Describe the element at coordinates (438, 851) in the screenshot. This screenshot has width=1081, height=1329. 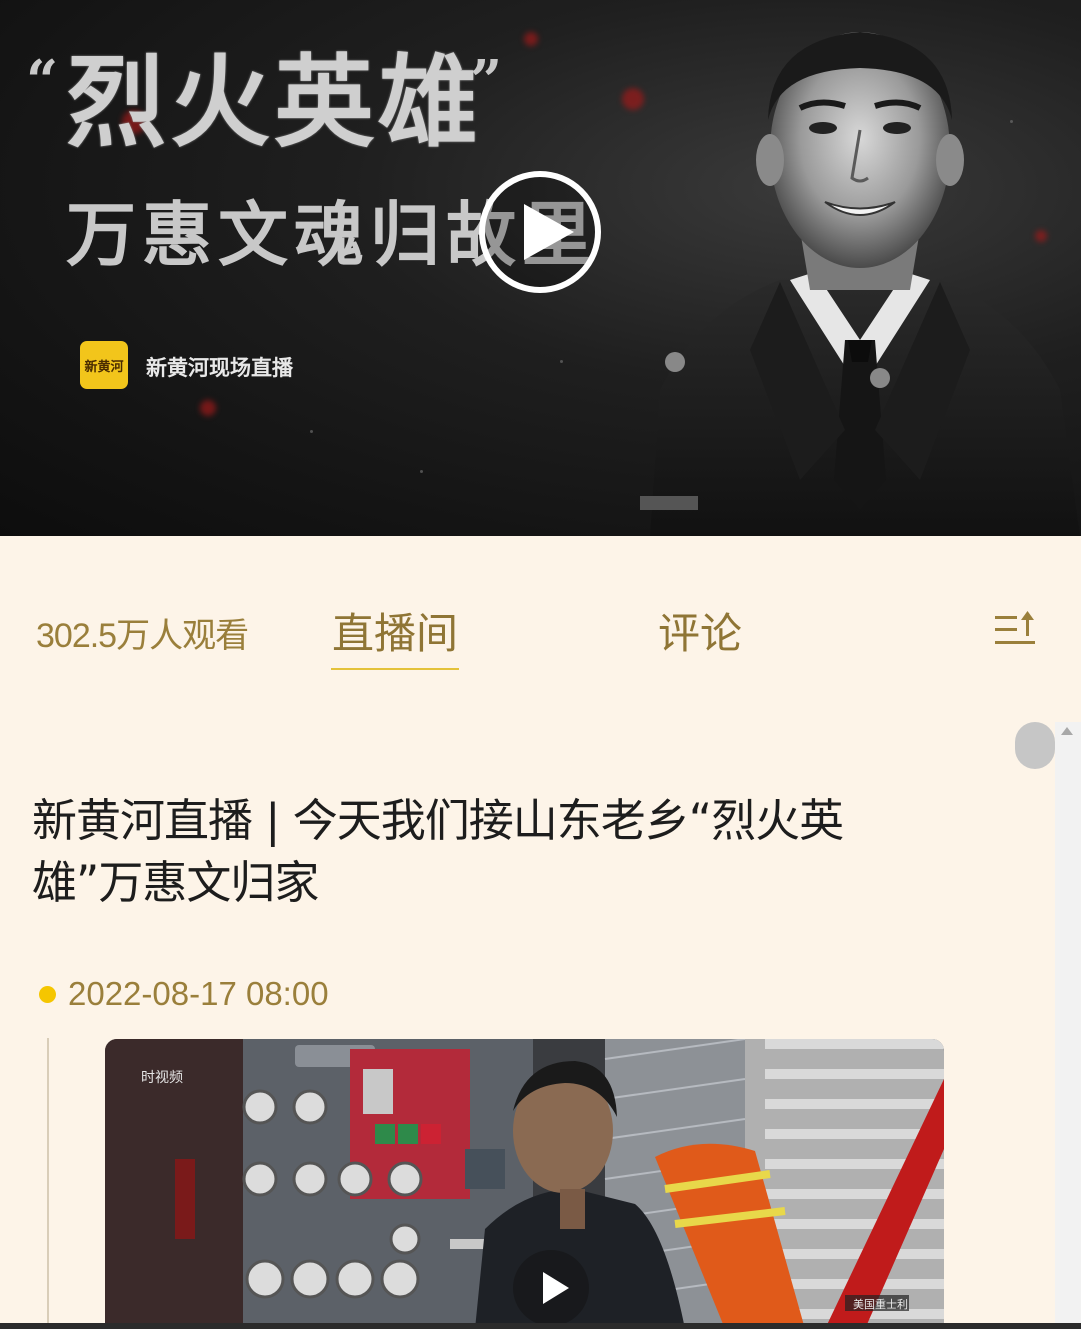
I see `article-title: 新黄河直播 | 今天我们接山东老乡“烈火英雄”万惠文归家` at that location.